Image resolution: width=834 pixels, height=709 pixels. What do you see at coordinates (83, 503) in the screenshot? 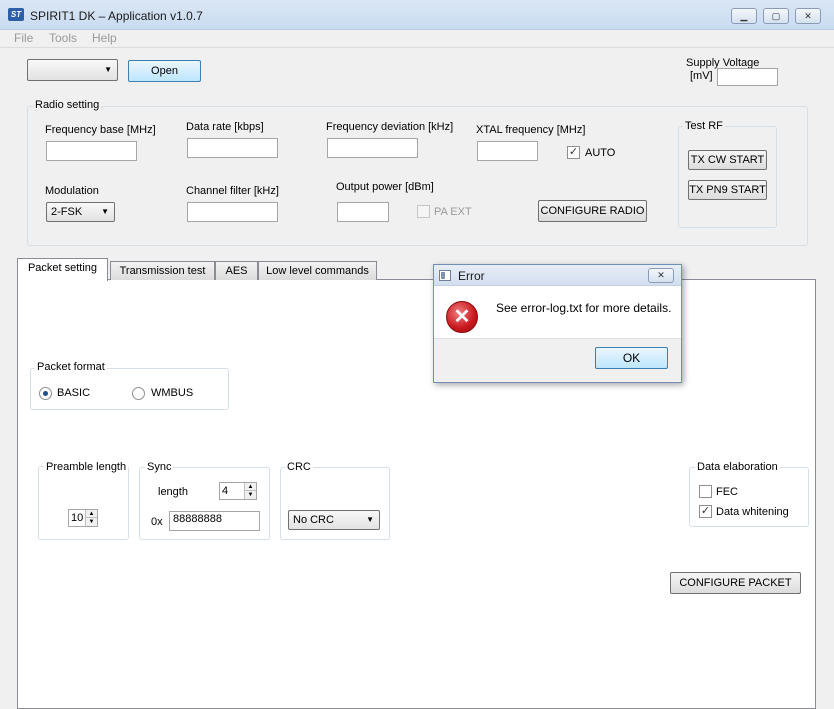
I see `preamble-group` at bounding box center [83, 503].